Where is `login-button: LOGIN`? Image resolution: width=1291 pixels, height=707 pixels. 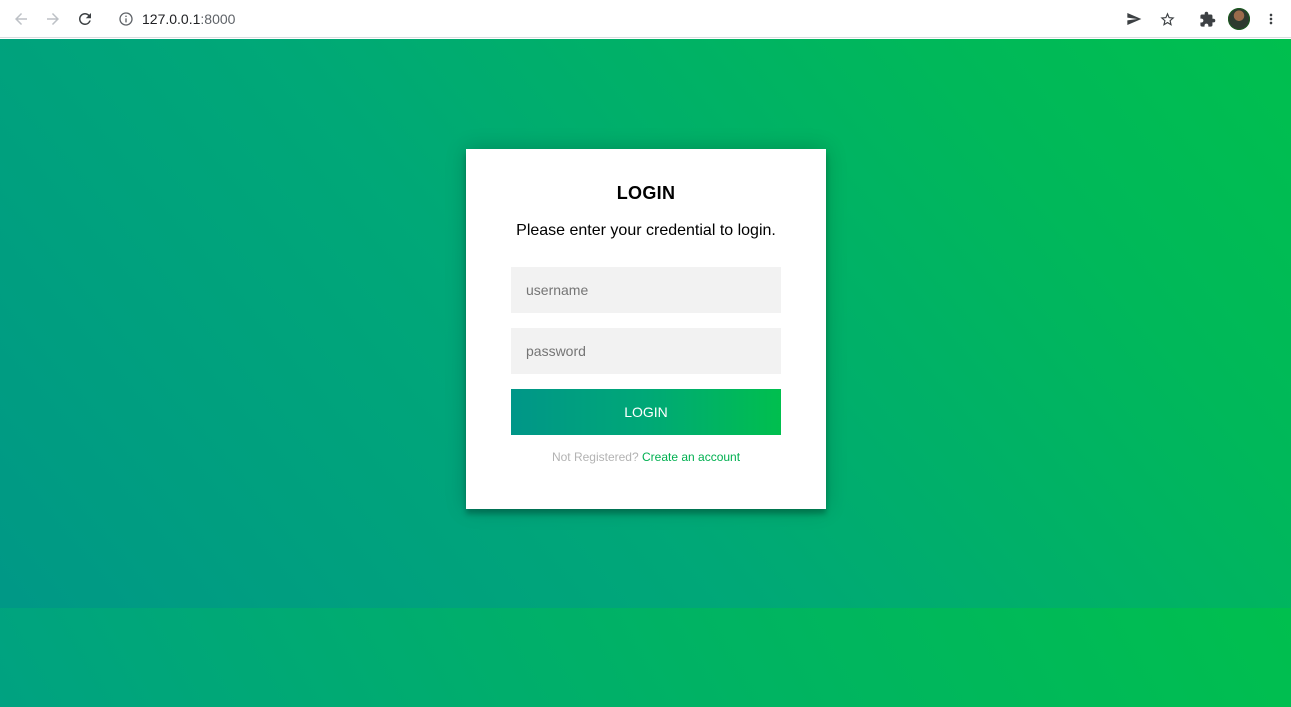 login-button: LOGIN is located at coordinates (646, 412).